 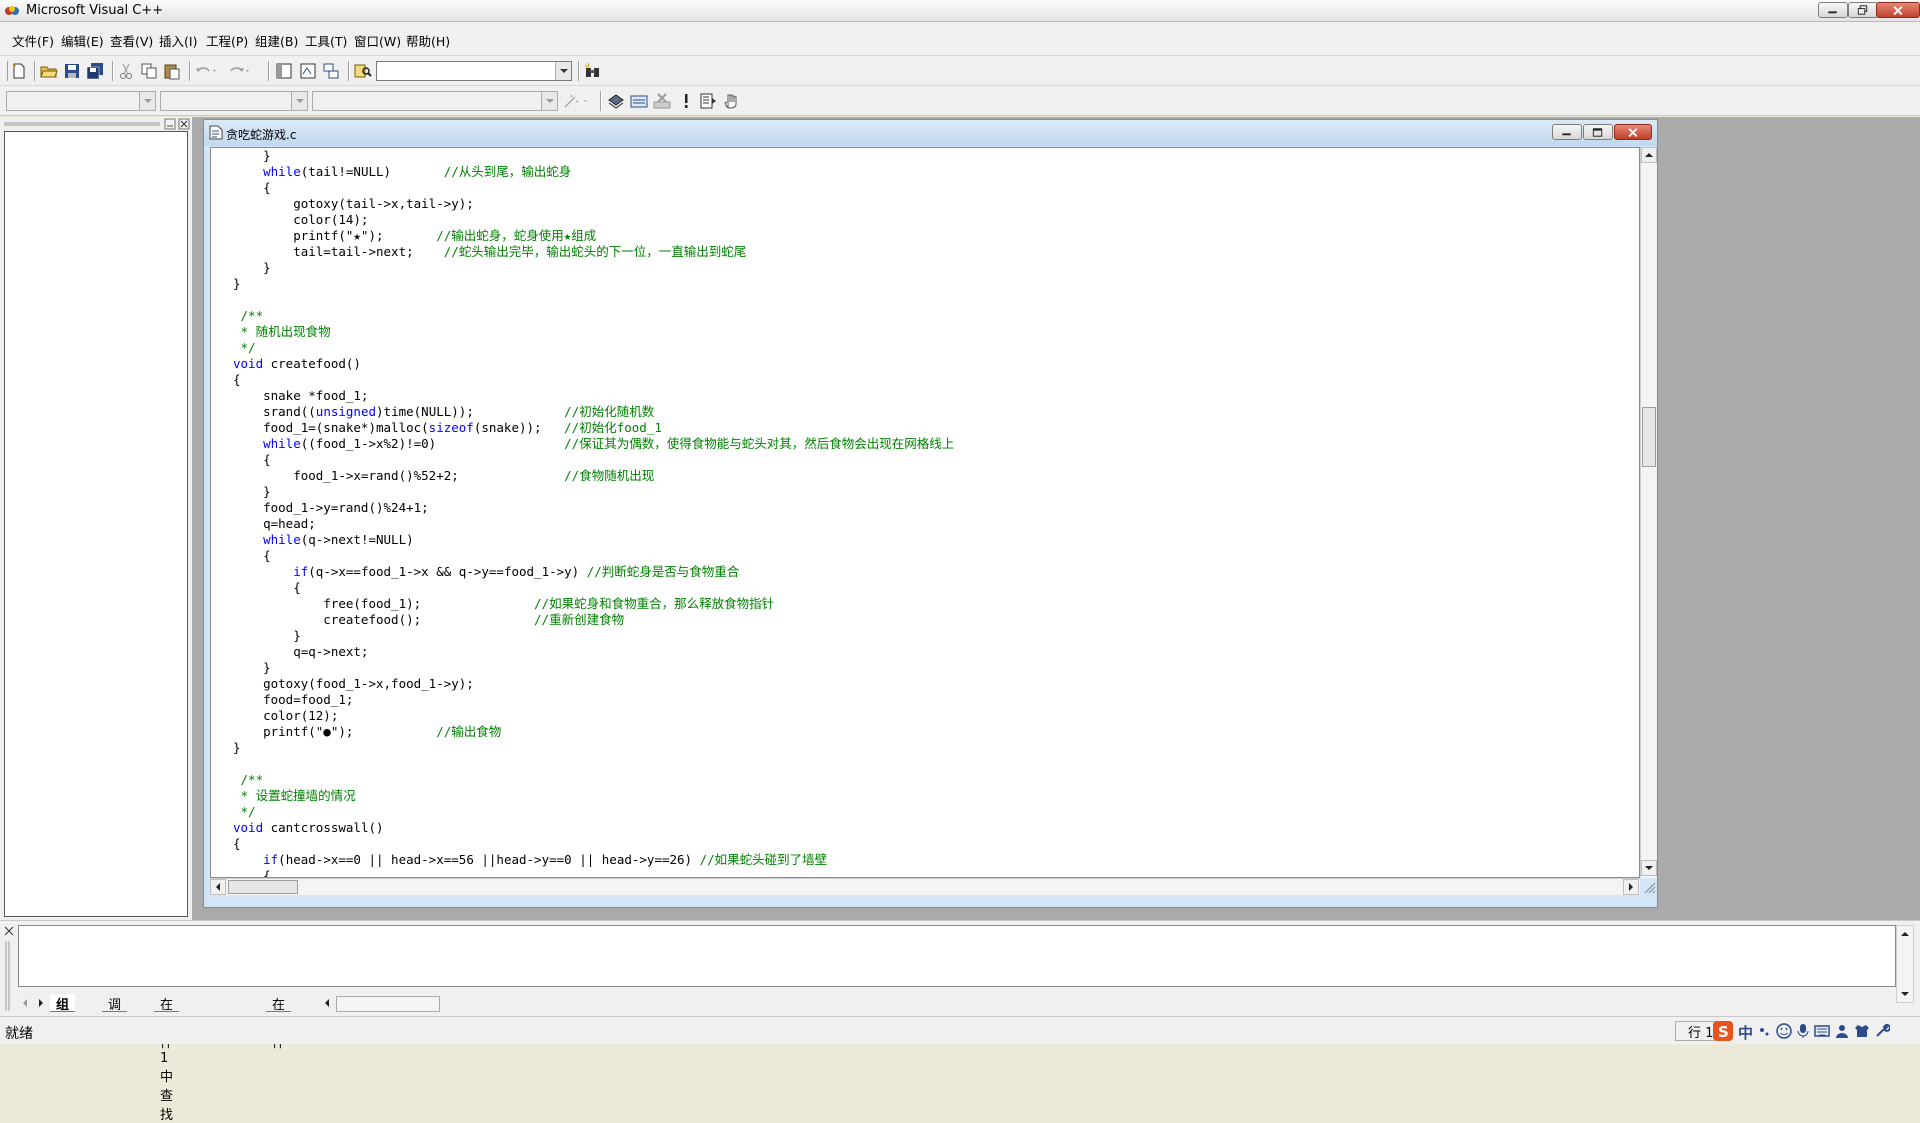 I want to click on menu-file: 文件(F), so click(x=33, y=40).